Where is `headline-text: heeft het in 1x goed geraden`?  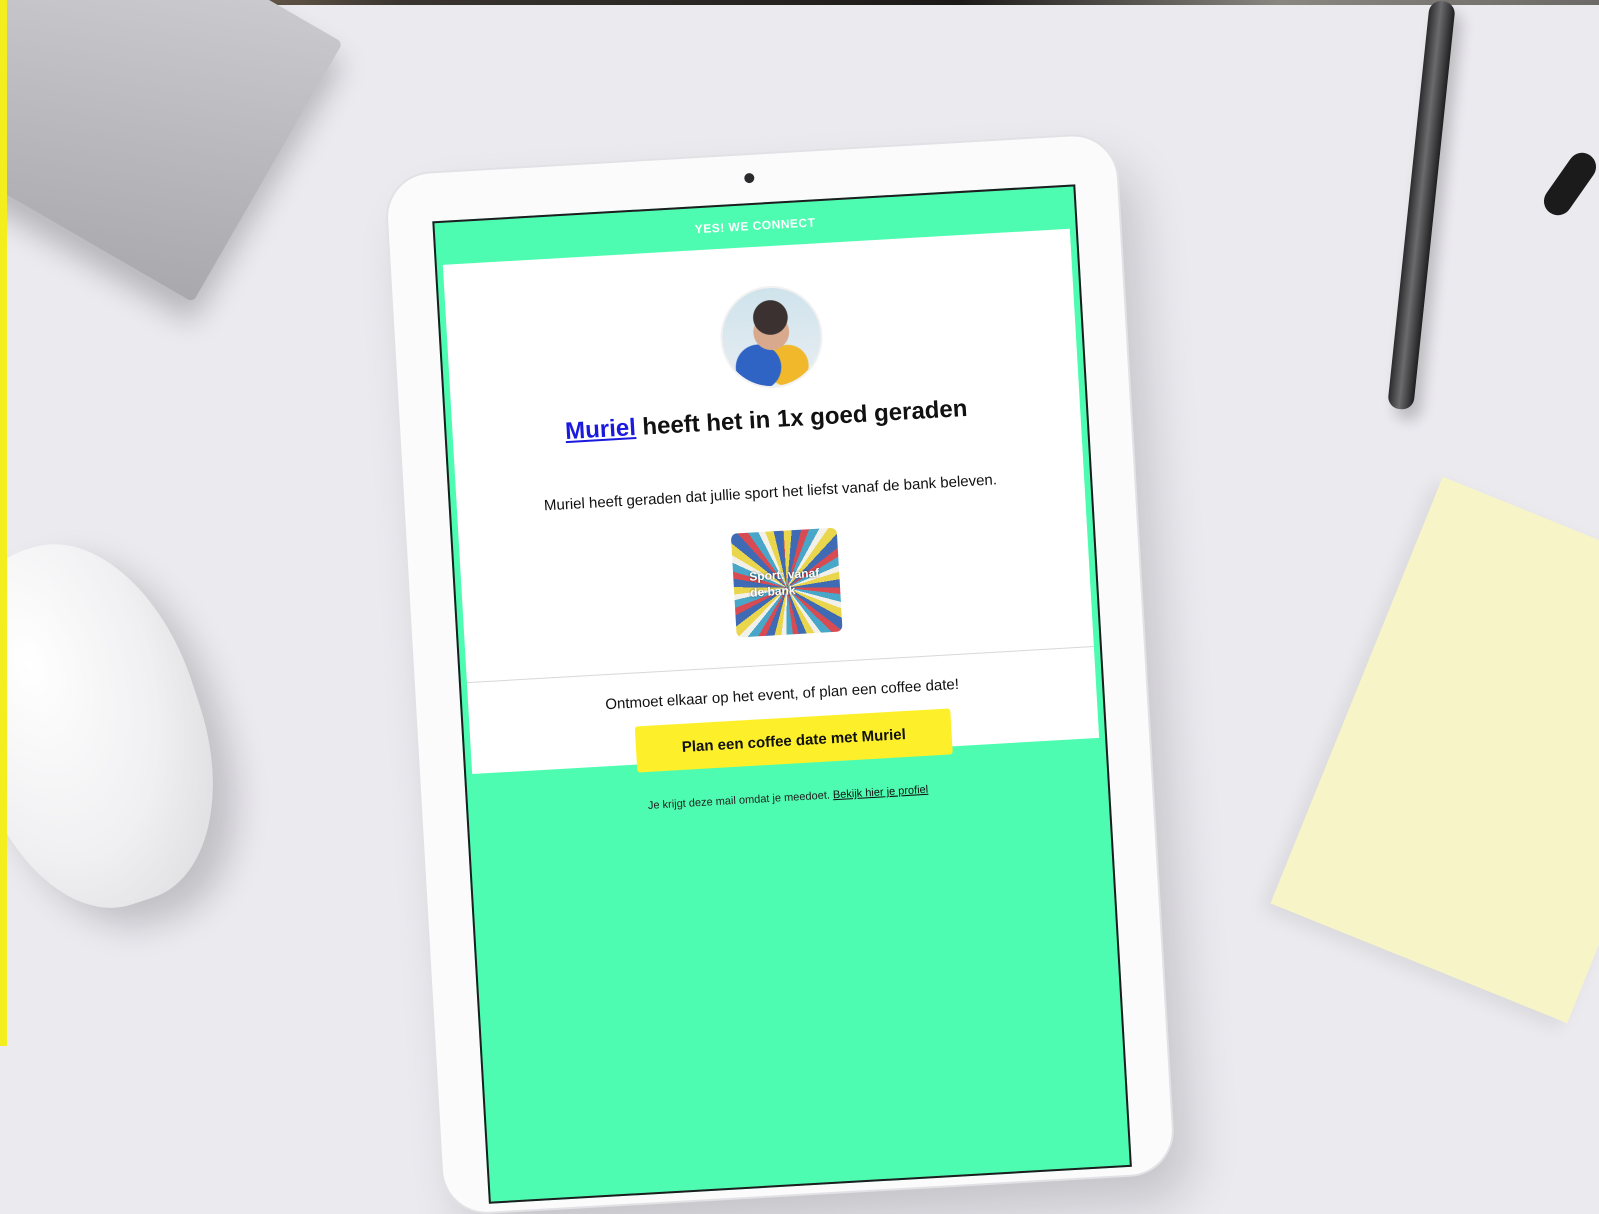
headline-text: heeft het in 1x goed geraden is located at coordinates (802, 418).